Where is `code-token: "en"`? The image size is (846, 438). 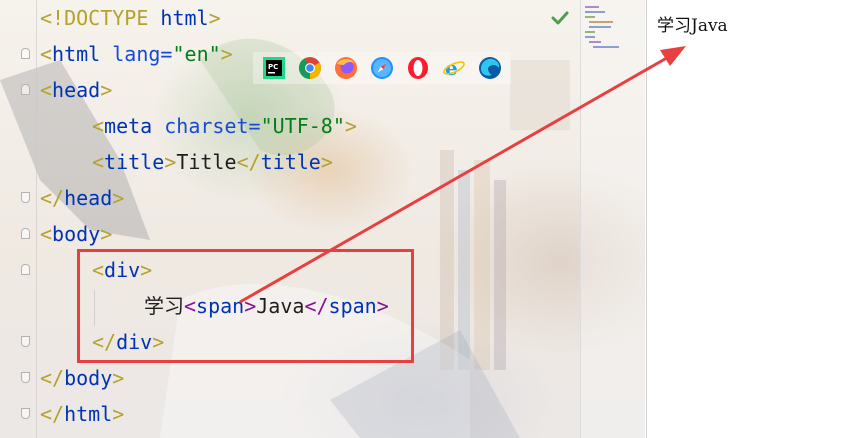 code-token: "en" is located at coordinates (196, 54).